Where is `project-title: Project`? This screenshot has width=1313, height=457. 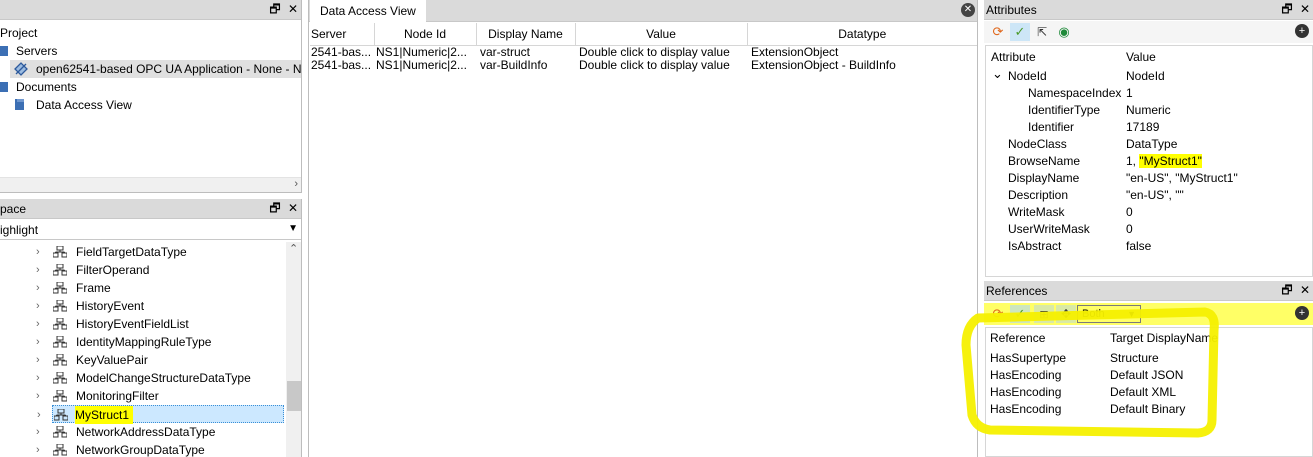
project-title: Project is located at coordinates (18, 33).